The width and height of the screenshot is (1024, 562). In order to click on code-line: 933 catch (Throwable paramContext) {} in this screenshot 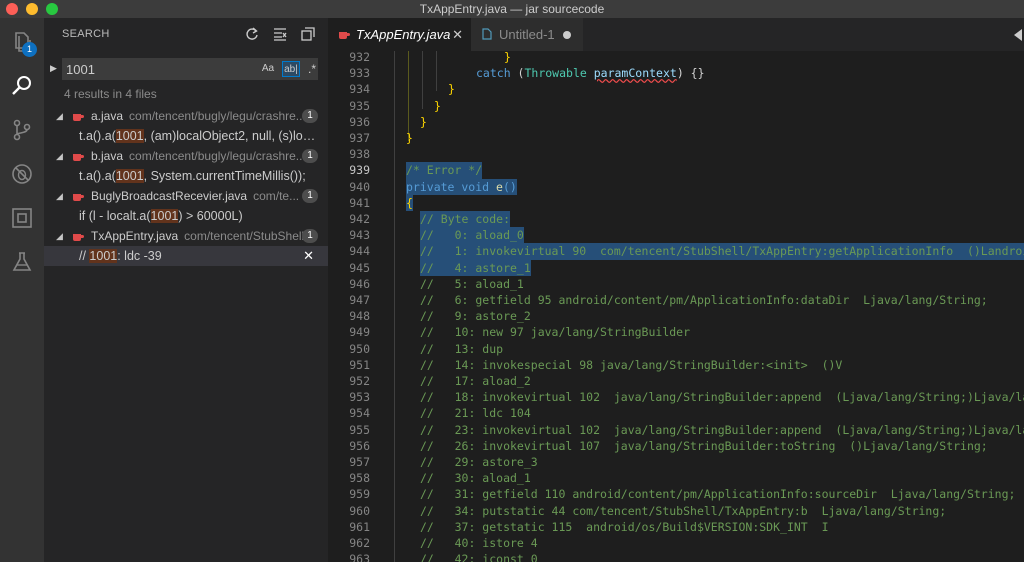, I will do `click(676, 73)`.